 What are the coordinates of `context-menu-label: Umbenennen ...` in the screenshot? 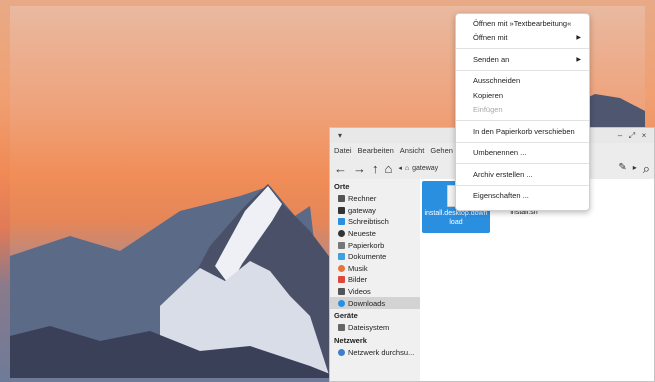 It's located at (500, 153).